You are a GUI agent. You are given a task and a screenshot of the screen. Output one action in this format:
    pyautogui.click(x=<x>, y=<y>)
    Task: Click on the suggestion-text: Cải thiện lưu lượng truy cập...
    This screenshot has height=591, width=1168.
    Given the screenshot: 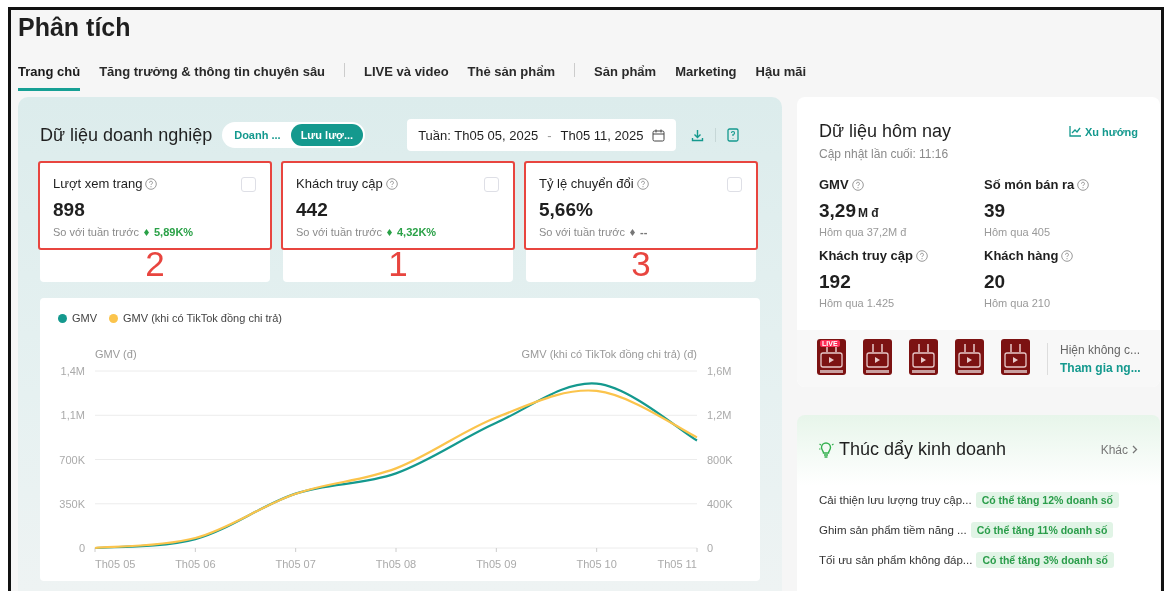 What is the action you would take?
    pyautogui.click(x=895, y=499)
    